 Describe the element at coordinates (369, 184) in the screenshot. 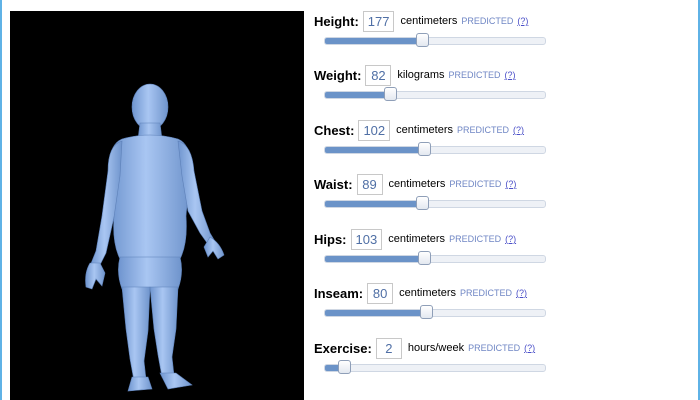

I see `waist-input: 89` at that location.